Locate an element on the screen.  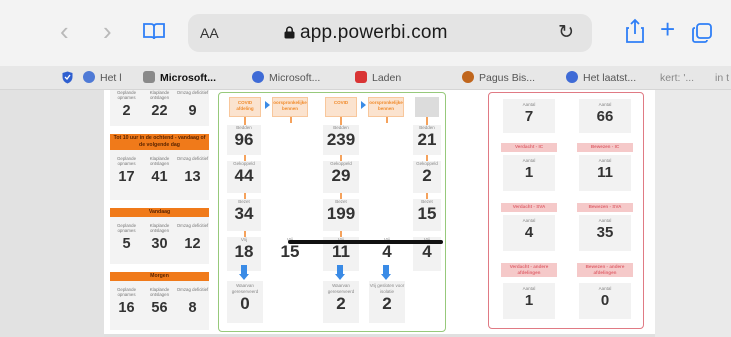
linked-card: Gekoppeld 29 is located at coordinates (341, 177).